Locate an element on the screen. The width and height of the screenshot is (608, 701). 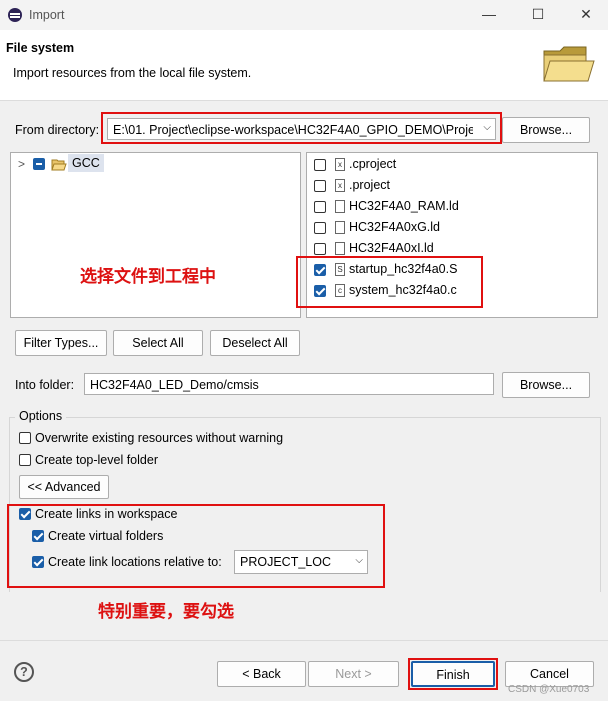
watermark: CSDN @Xue0703 is located at coordinates (549, 689).